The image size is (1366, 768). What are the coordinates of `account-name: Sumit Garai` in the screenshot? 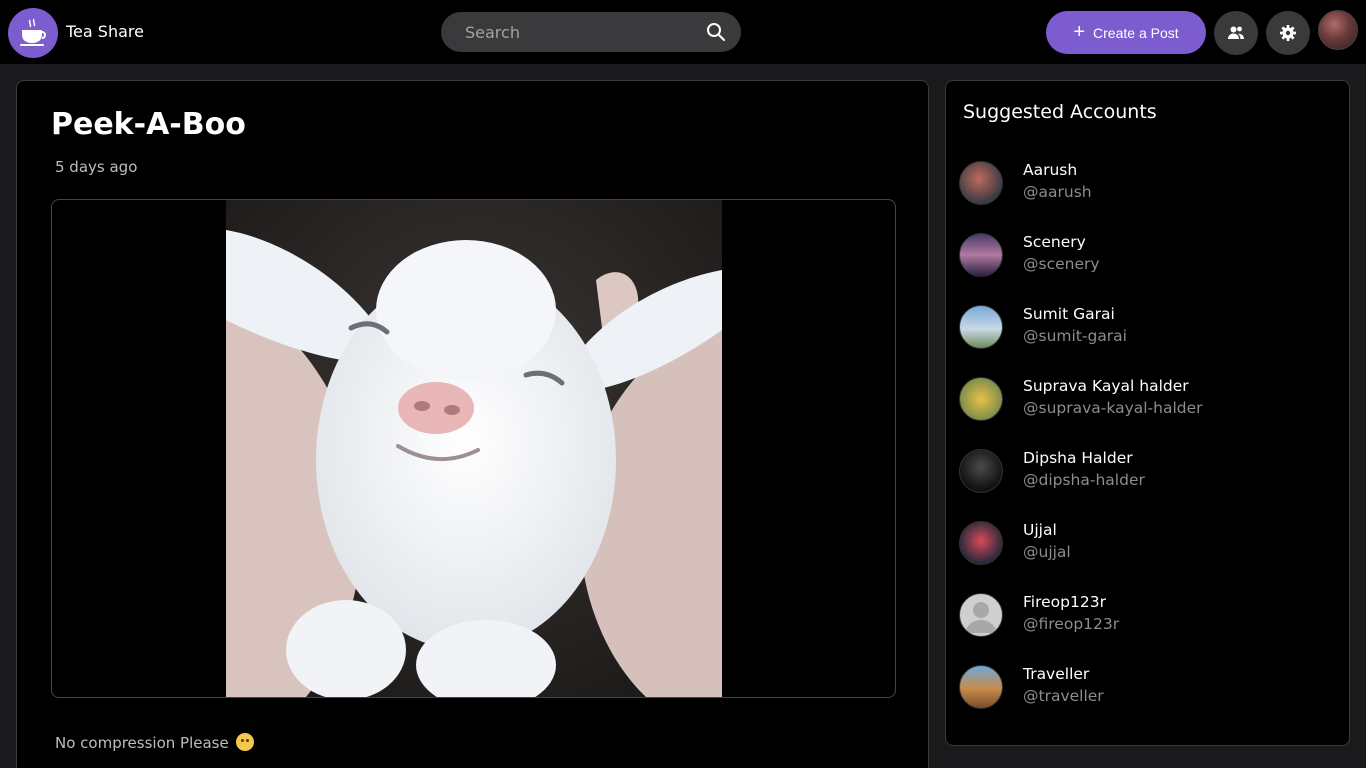 It's located at (1075, 314).